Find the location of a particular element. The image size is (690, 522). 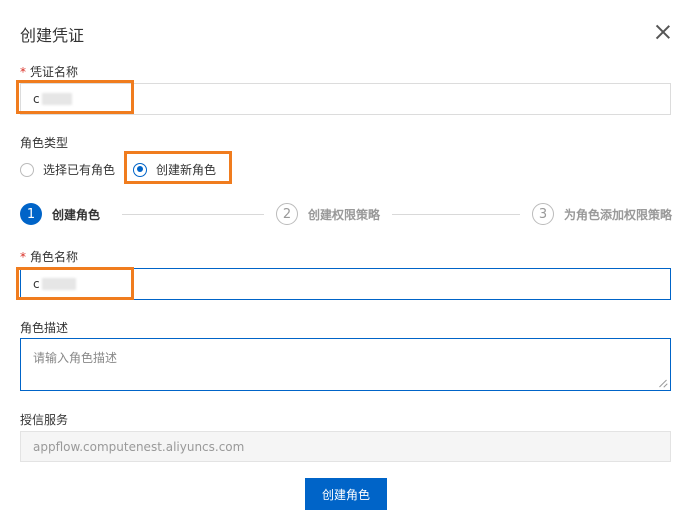

highlight-box-role-name is located at coordinates (75, 283).